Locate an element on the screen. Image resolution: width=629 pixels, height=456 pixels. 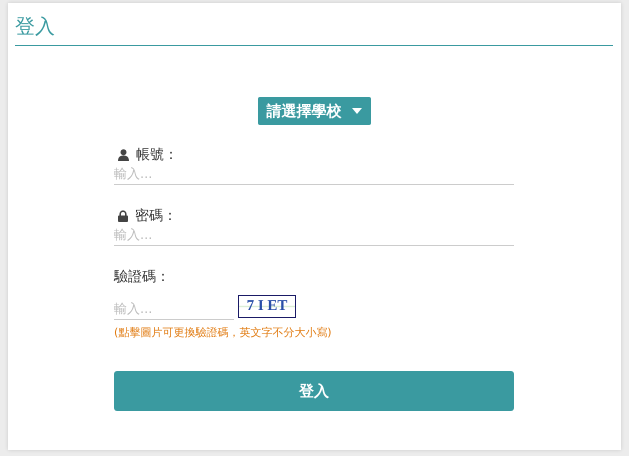
captcha-hint: (點擊圖片可更換驗證碼，英文字不分大小寫) is located at coordinates (223, 332).